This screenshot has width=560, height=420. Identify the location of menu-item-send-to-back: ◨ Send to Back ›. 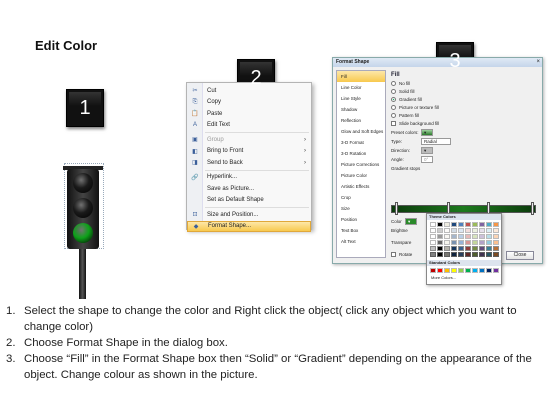
(249, 162).